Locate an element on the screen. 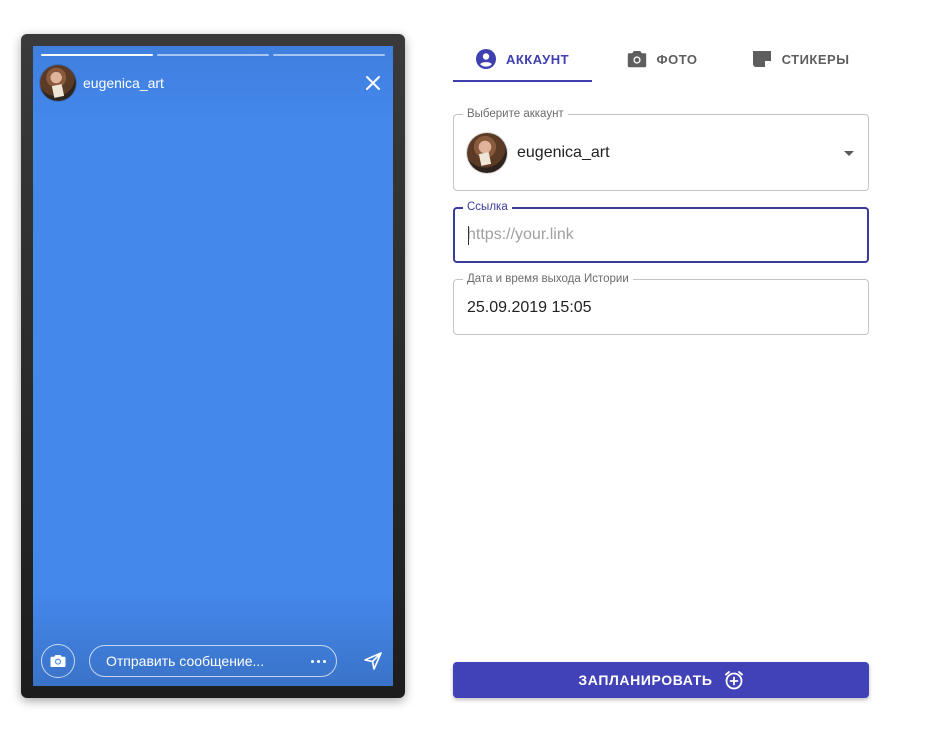 Image resolution: width=931 pixels, height=738 pixels. link-field: Ссылка is located at coordinates (661, 231).